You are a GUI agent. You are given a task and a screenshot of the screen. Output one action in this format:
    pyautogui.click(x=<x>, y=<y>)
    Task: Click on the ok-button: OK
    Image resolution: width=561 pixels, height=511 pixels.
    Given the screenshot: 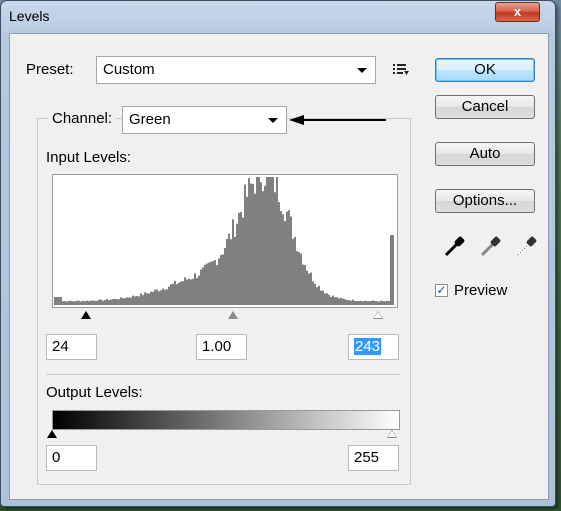 What is the action you would take?
    pyautogui.click(x=485, y=70)
    